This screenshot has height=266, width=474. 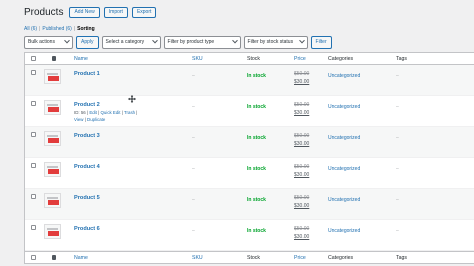 What do you see at coordinates (249, 257) in the screenshot?
I see `table-footer: Name SKU Stock Price Categories Tags` at bounding box center [249, 257].